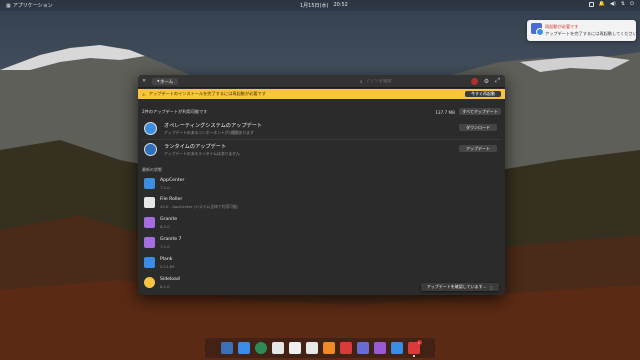 This screenshot has height=360, width=640. What do you see at coordinates (294, 348) in the screenshot?
I see `tasks-icon` at bounding box center [294, 348].